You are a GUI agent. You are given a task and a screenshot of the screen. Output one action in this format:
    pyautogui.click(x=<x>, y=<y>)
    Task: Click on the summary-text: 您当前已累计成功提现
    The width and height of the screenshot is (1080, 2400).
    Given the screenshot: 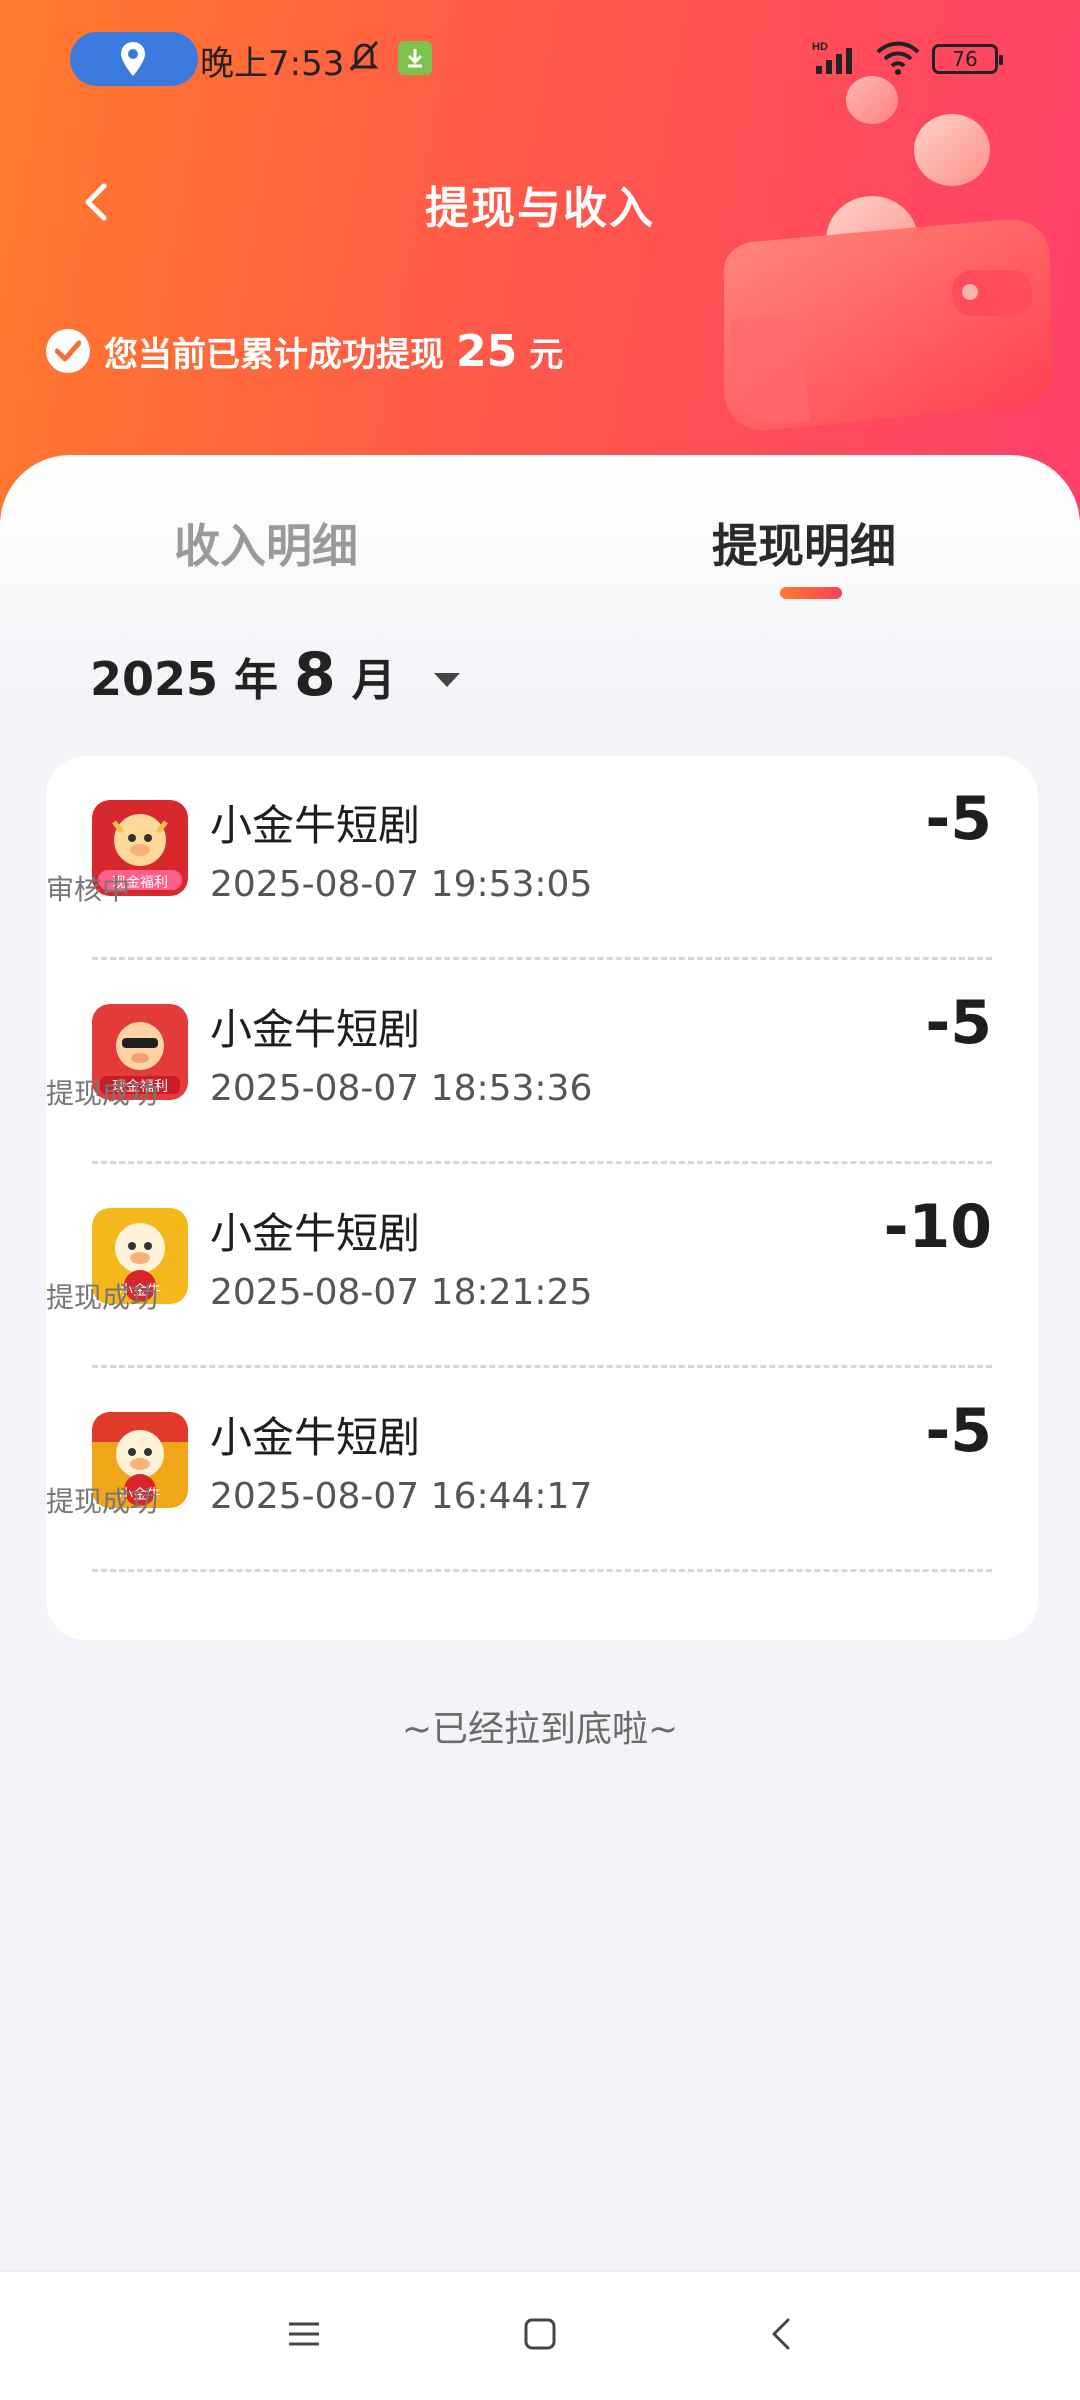 What is the action you would take?
    pyautogui.click(x=274, y=354)
    